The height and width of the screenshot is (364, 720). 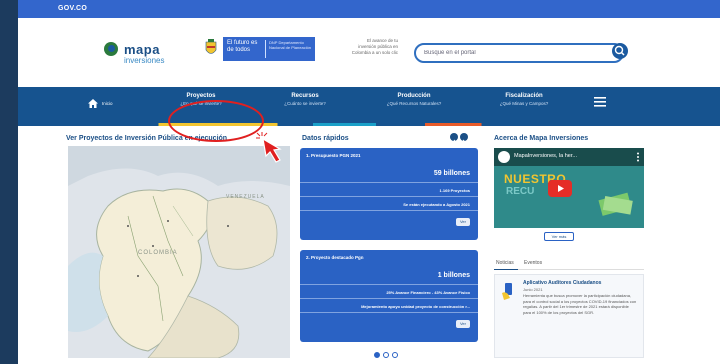 What do you see at coordinates (111, 49) in the screenshot?
I see `mapa-inversiones-logo-icon` at bounding box center [111, 49].